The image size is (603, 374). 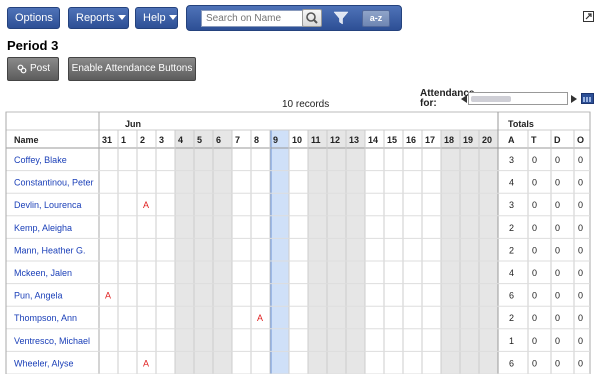 I want to click on student-name-link: Kemp, Aleigha, so click(x=43, y=228).